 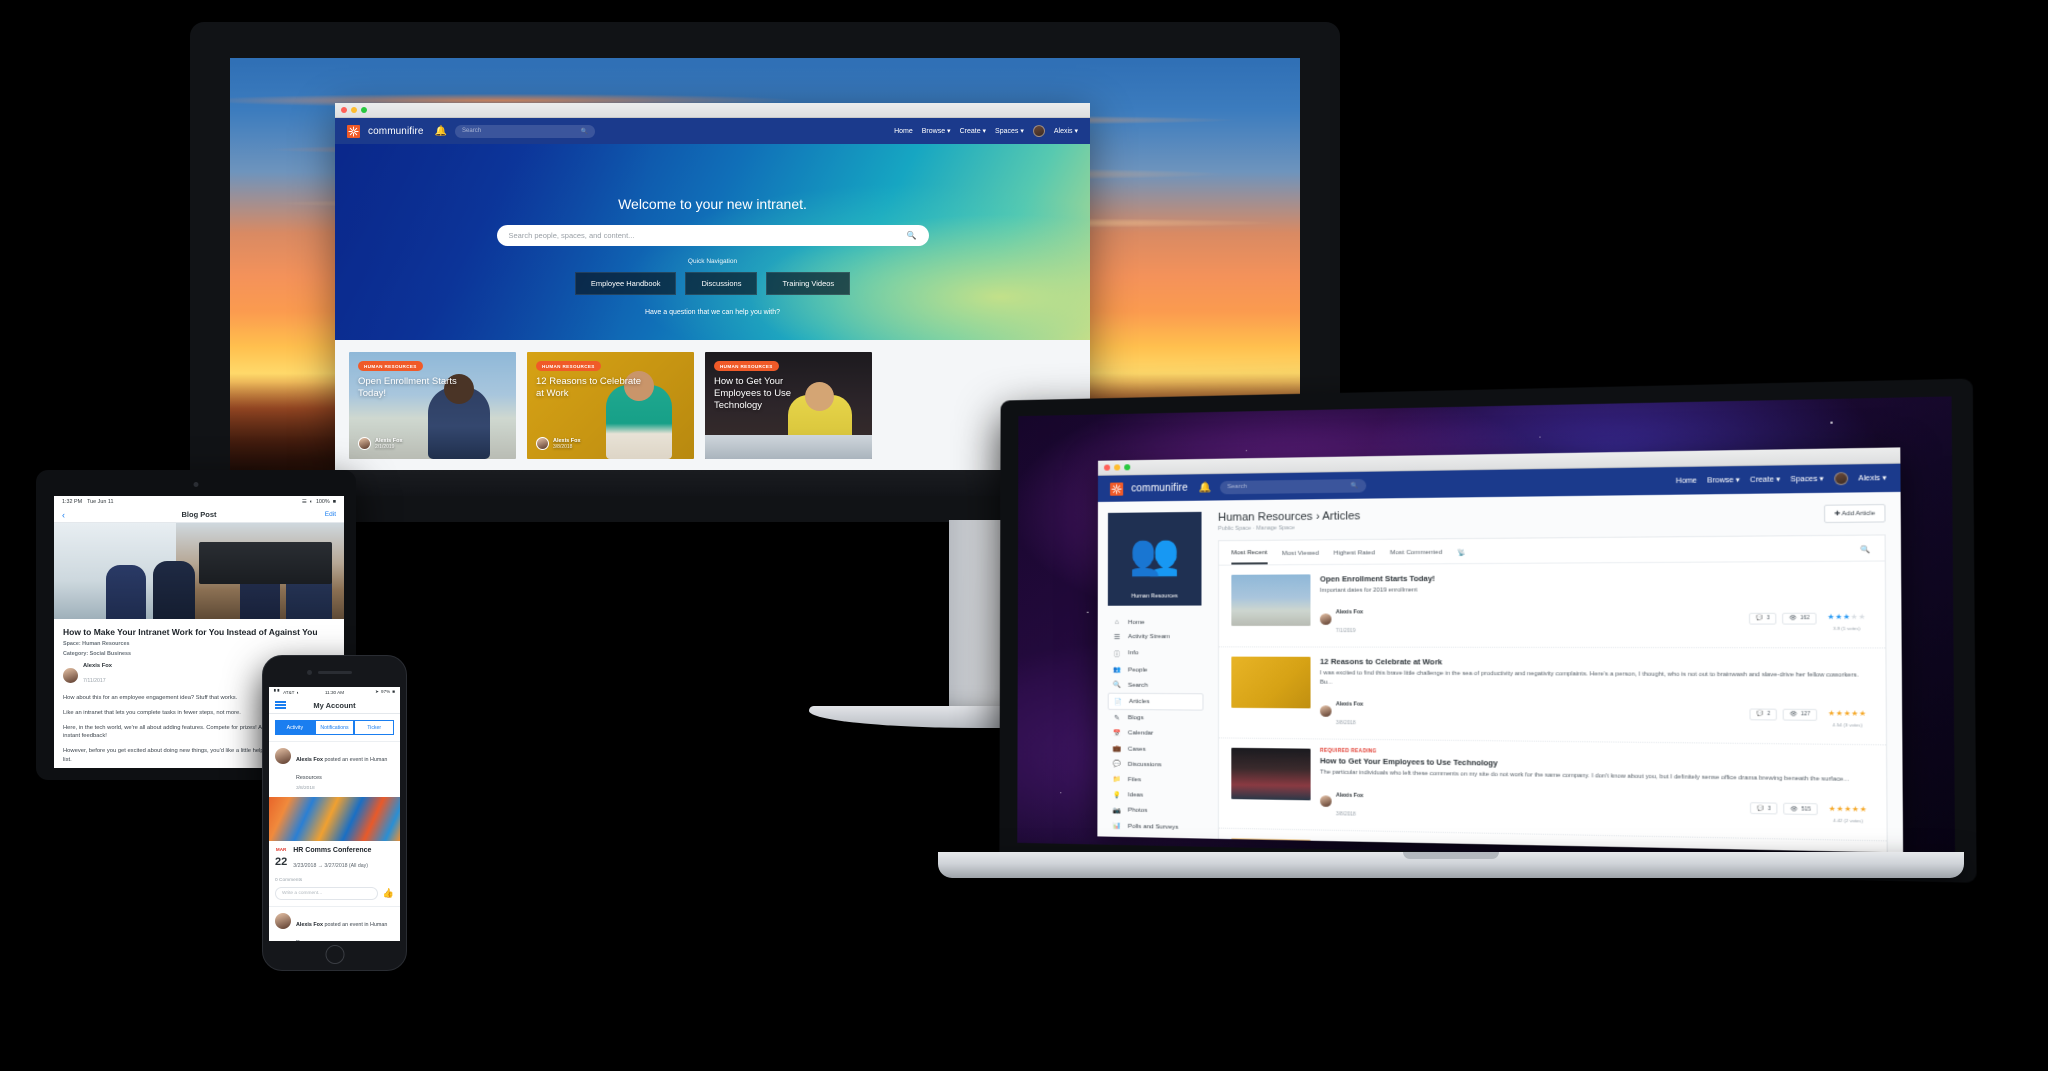 I want to click on sidebar-item-label: Discussions, so click(x=1144, y=764).